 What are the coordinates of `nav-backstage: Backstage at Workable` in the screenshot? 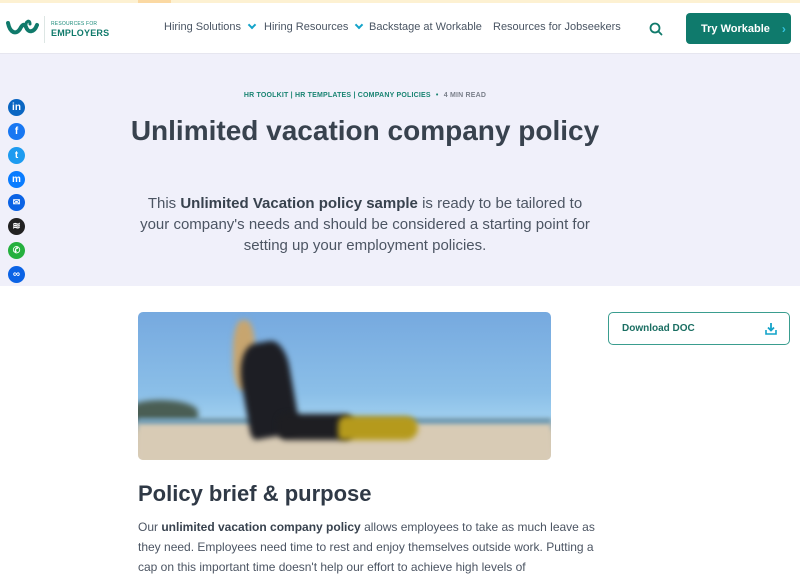 It's located at (425, 27).